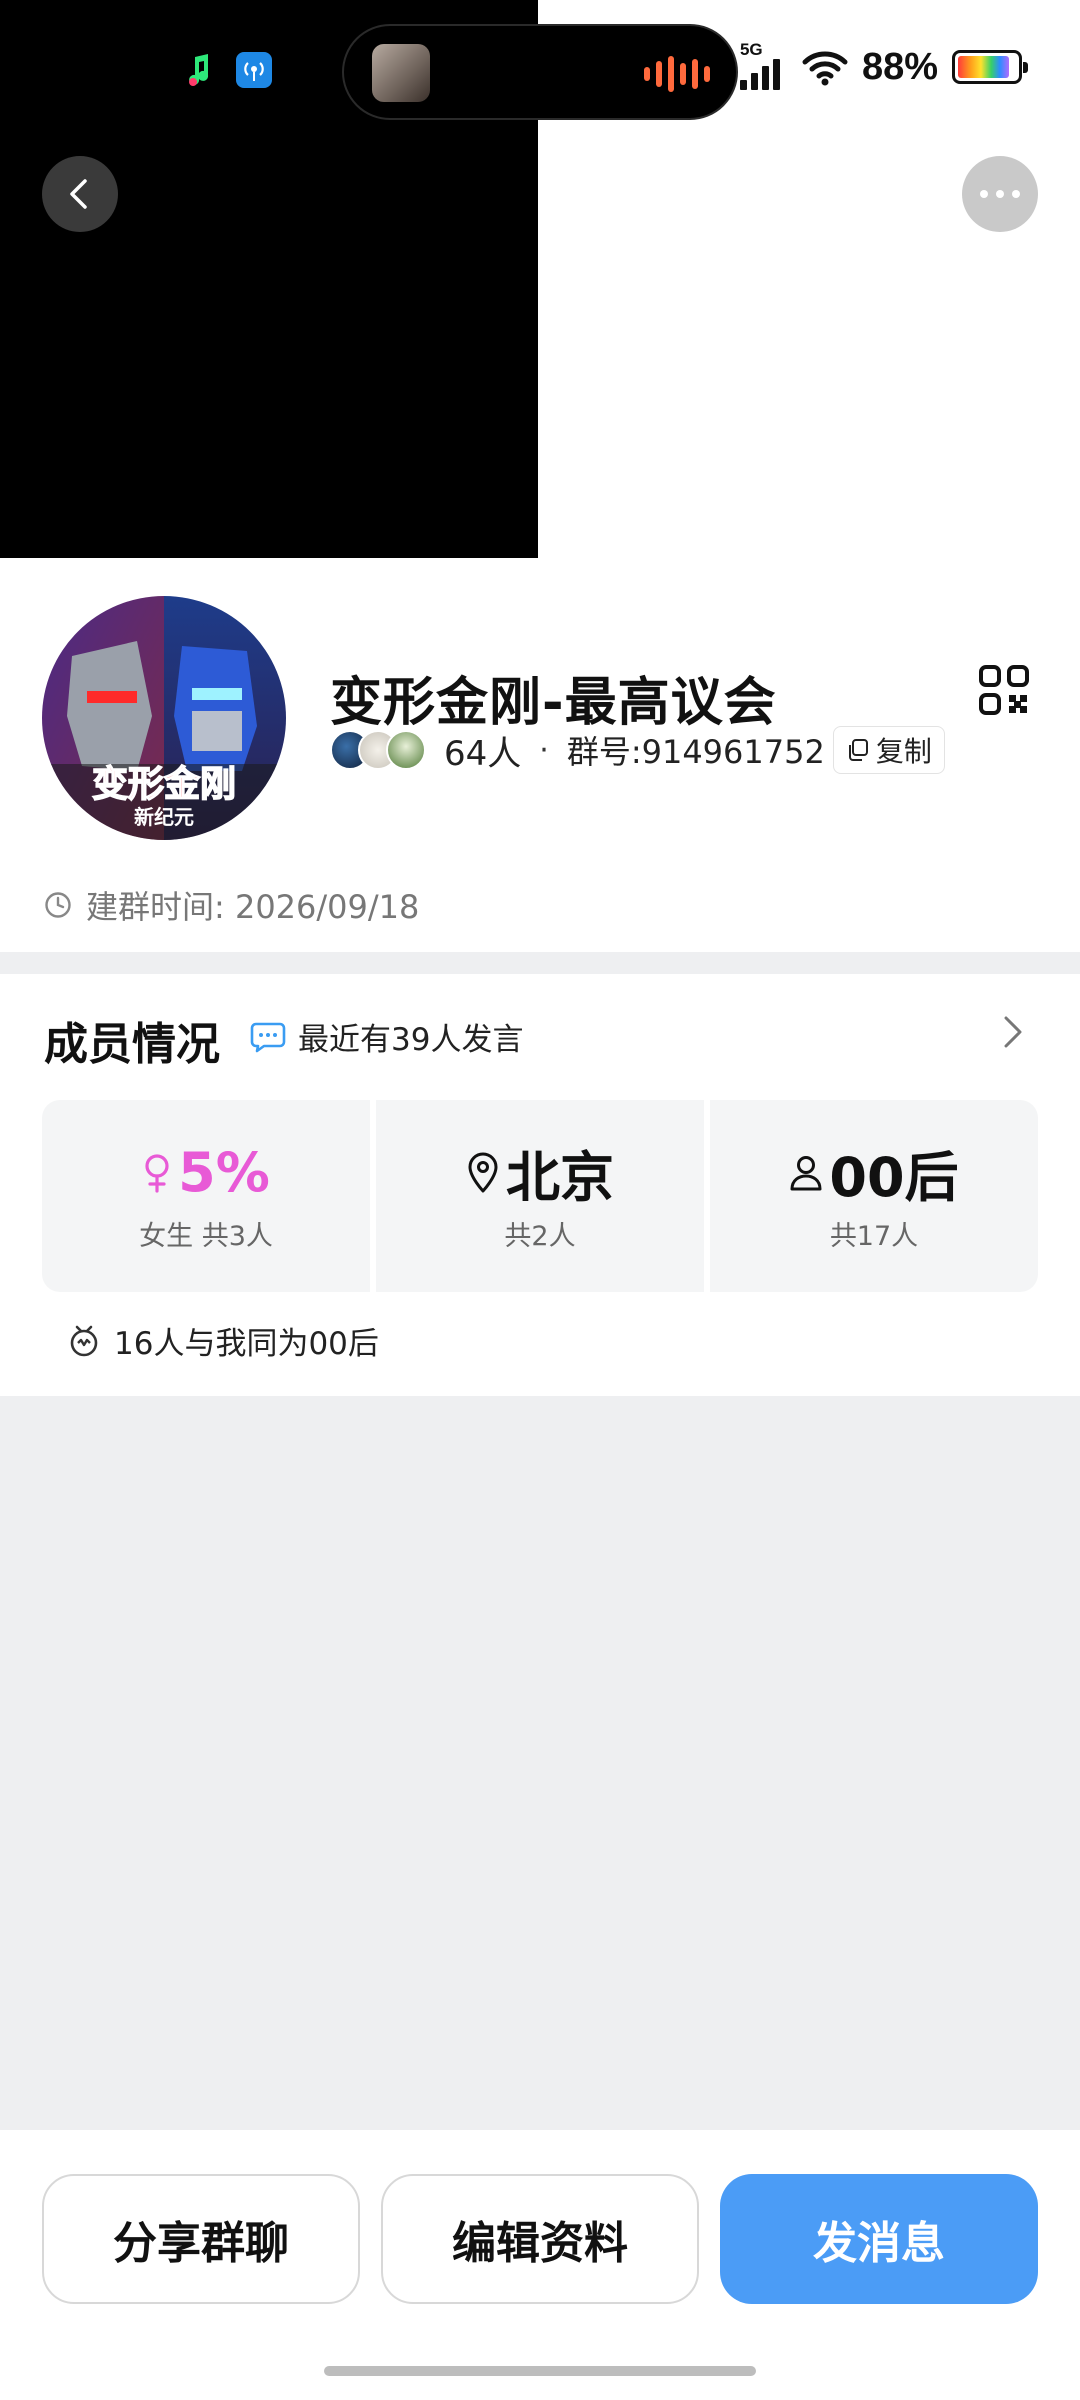  Describe the element at coordinates (378, 750) in the screenshot. I see `member-avatars` at that location.